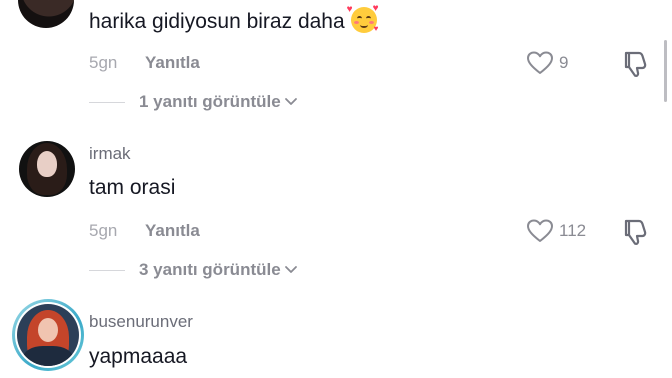  Describe the element at coordinates (217, 21) in the screenshot. I see `comment-body: harika gidiyosun biraz daha` at that location.